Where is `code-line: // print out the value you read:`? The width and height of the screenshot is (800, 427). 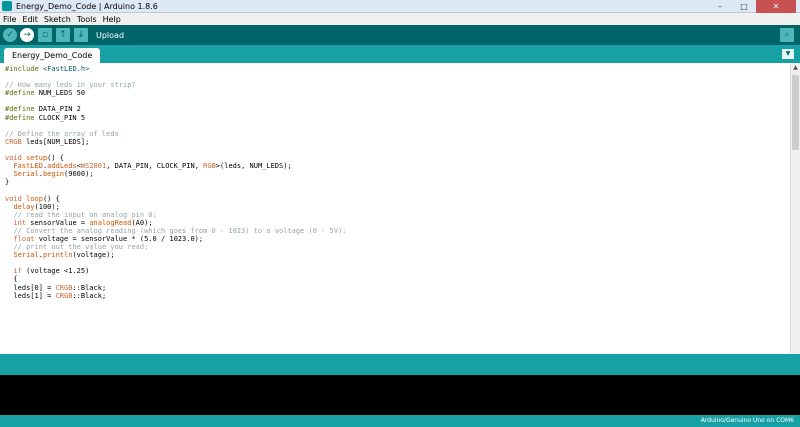
code-line: // print out the value you read: is located at coordinates (175, 247).